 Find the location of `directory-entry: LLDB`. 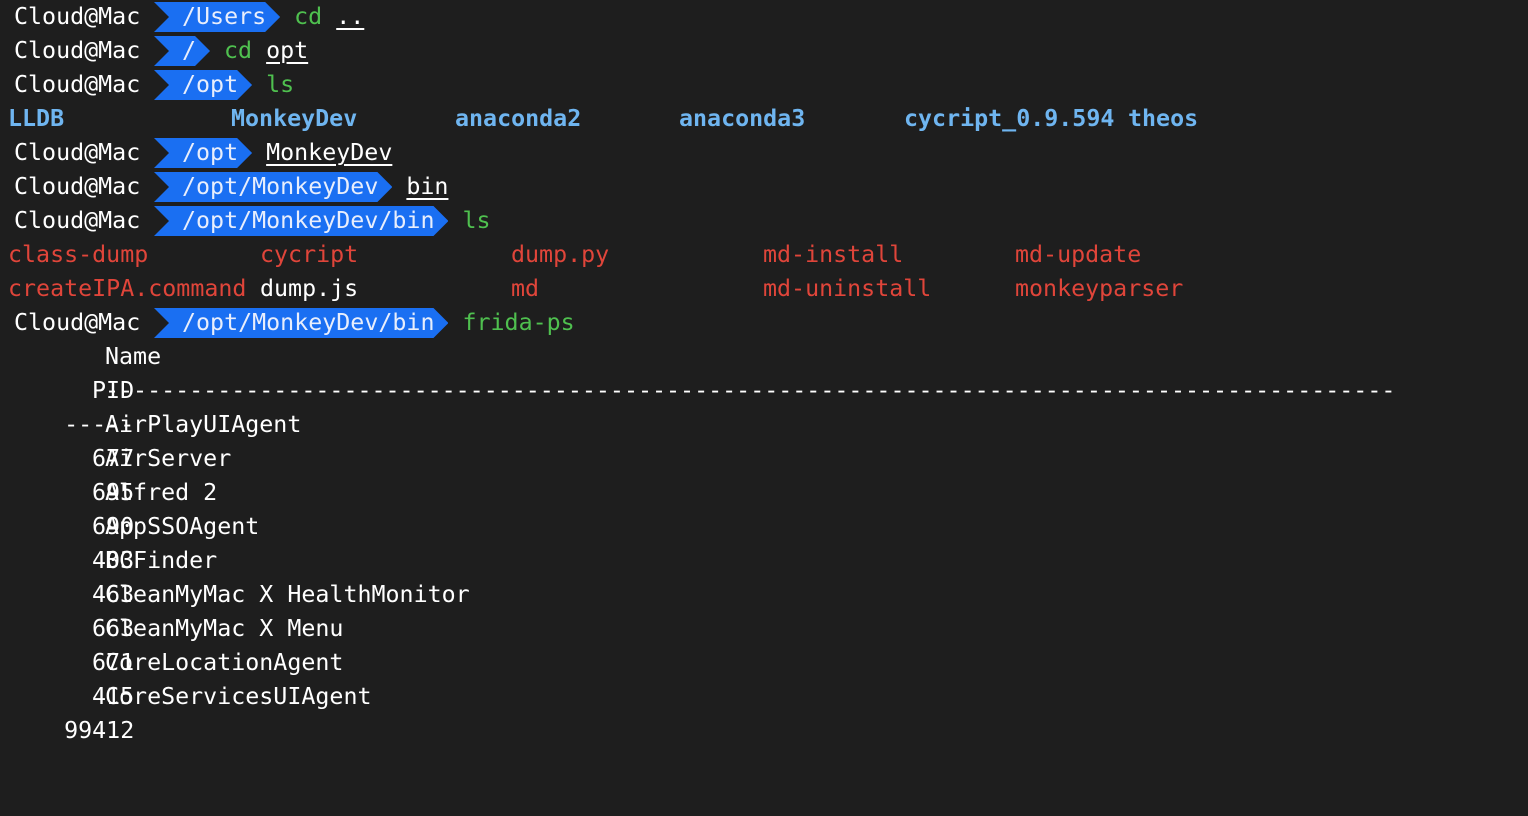

directory-entry: LLDB is located at coordinates (36, 118).